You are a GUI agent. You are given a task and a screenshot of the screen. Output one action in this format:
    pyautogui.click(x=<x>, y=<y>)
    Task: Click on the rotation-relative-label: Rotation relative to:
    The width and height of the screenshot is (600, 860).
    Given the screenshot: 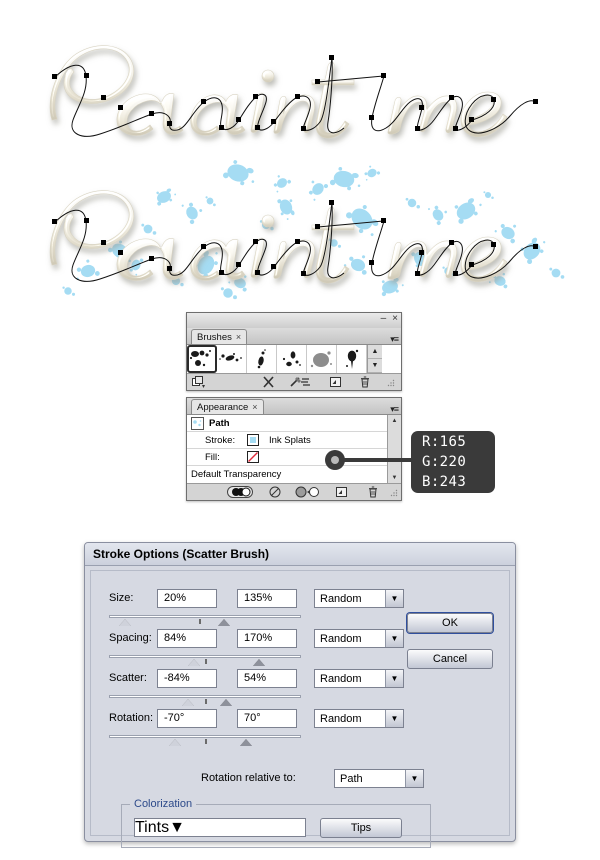 What is the action you would take?
    pyautogui.click(x=248, y=778)
    